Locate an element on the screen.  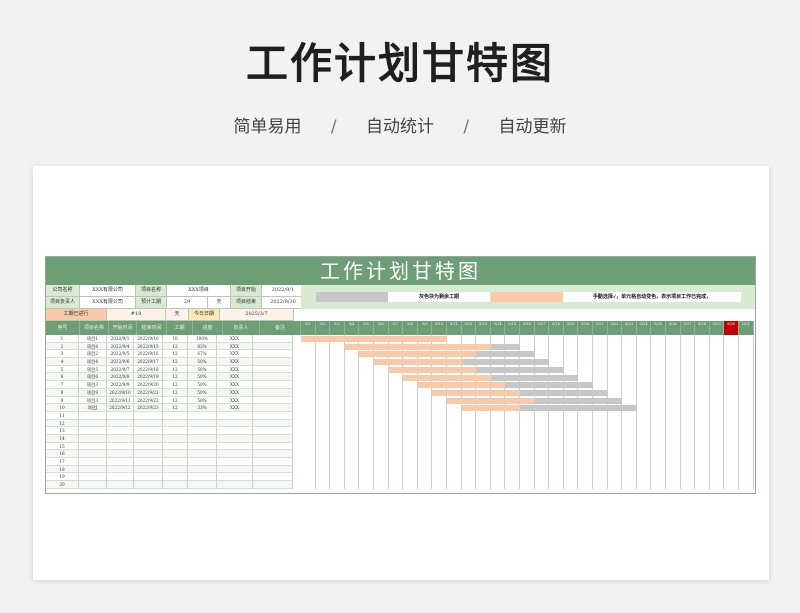
table-cell: 2022/9/12 is located at coordinates (120, 408).